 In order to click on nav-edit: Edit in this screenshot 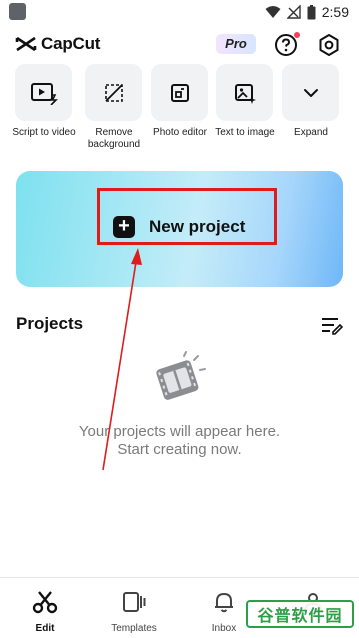, I will do `click(45, 612)`.